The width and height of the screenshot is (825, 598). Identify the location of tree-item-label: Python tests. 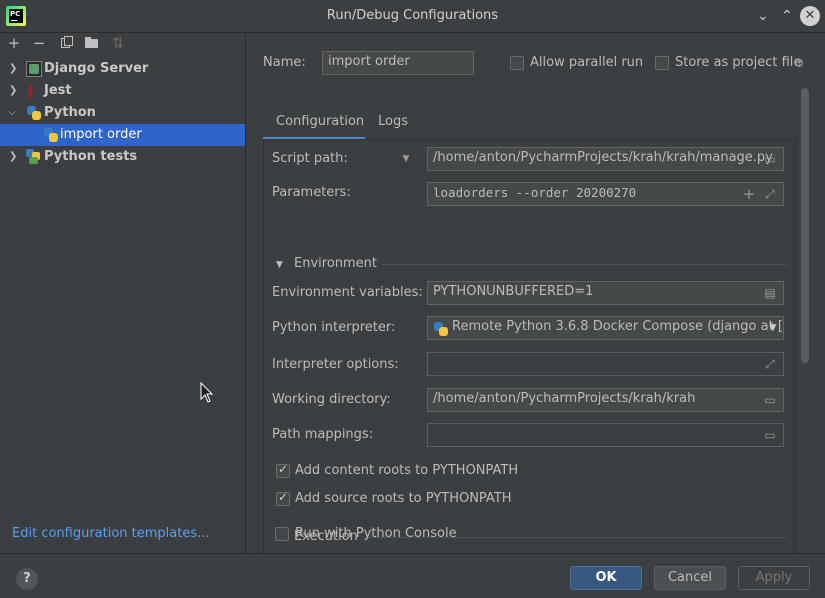
(91, 156).